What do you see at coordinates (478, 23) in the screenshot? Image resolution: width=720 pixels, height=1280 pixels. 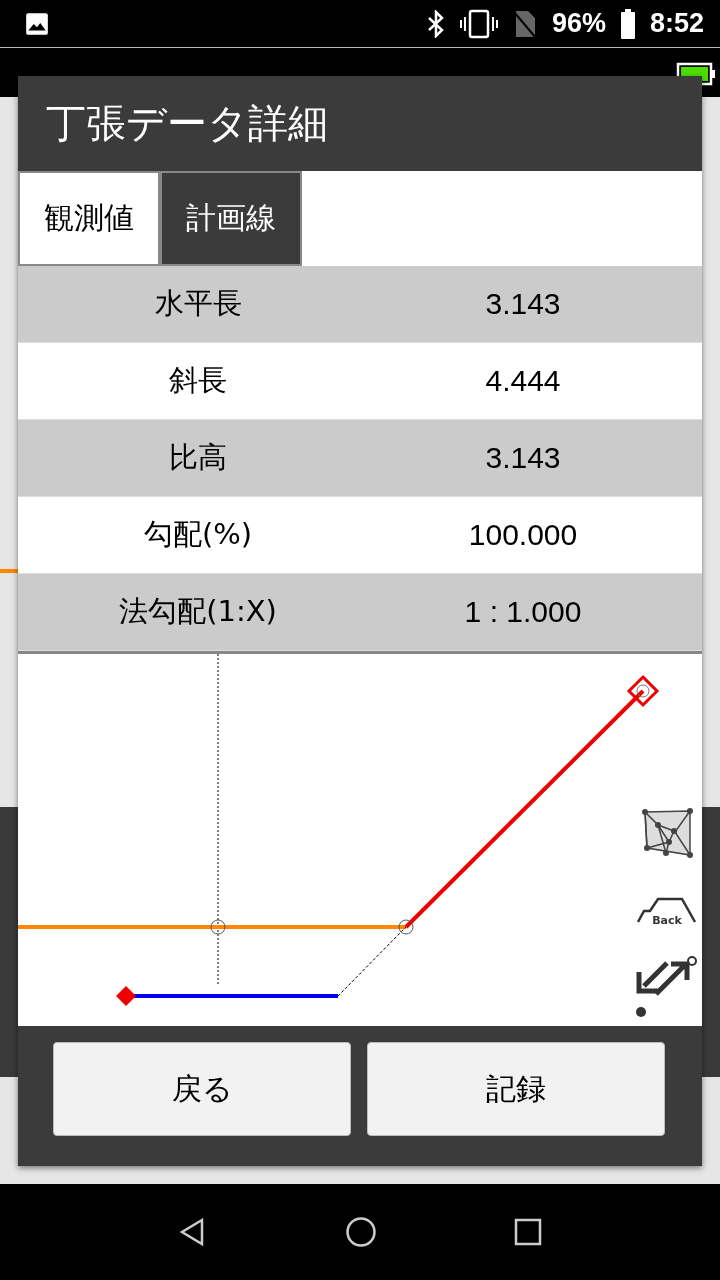 I see `vibrate-icon` at bounding box center [478, 23].